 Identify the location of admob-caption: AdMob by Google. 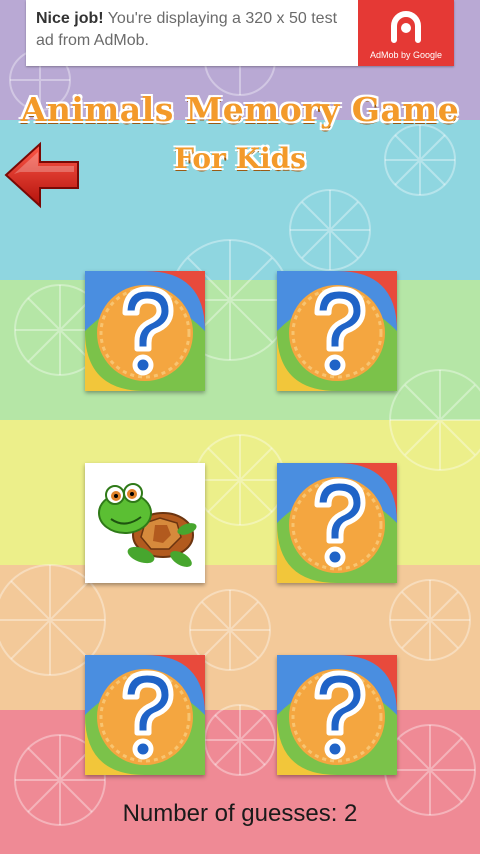
(406, 55).